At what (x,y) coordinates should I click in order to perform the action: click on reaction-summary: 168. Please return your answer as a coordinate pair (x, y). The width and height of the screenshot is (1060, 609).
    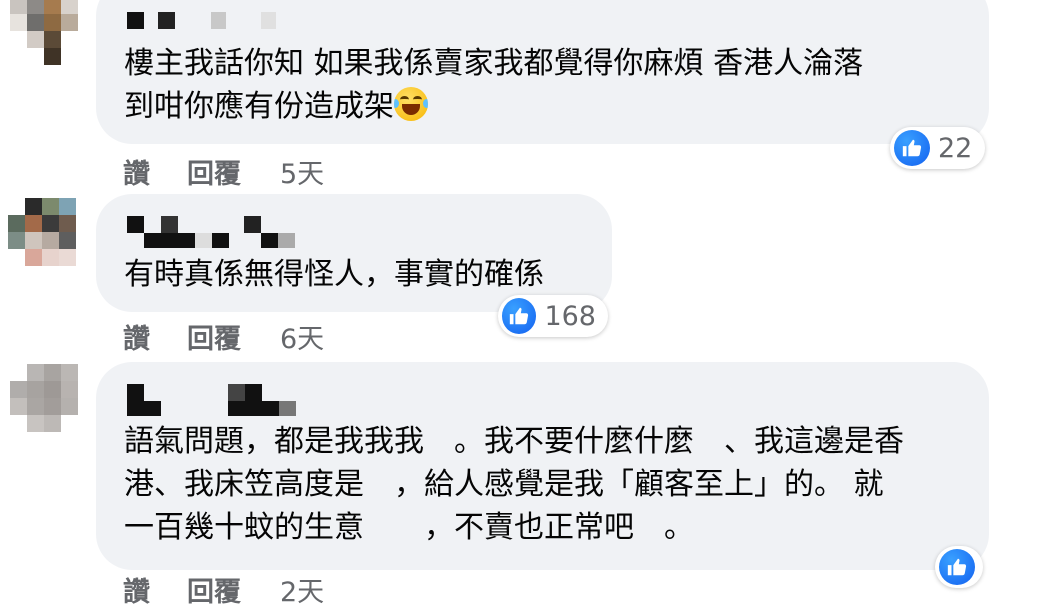
    Looking at the image, I should click on (553, 316).